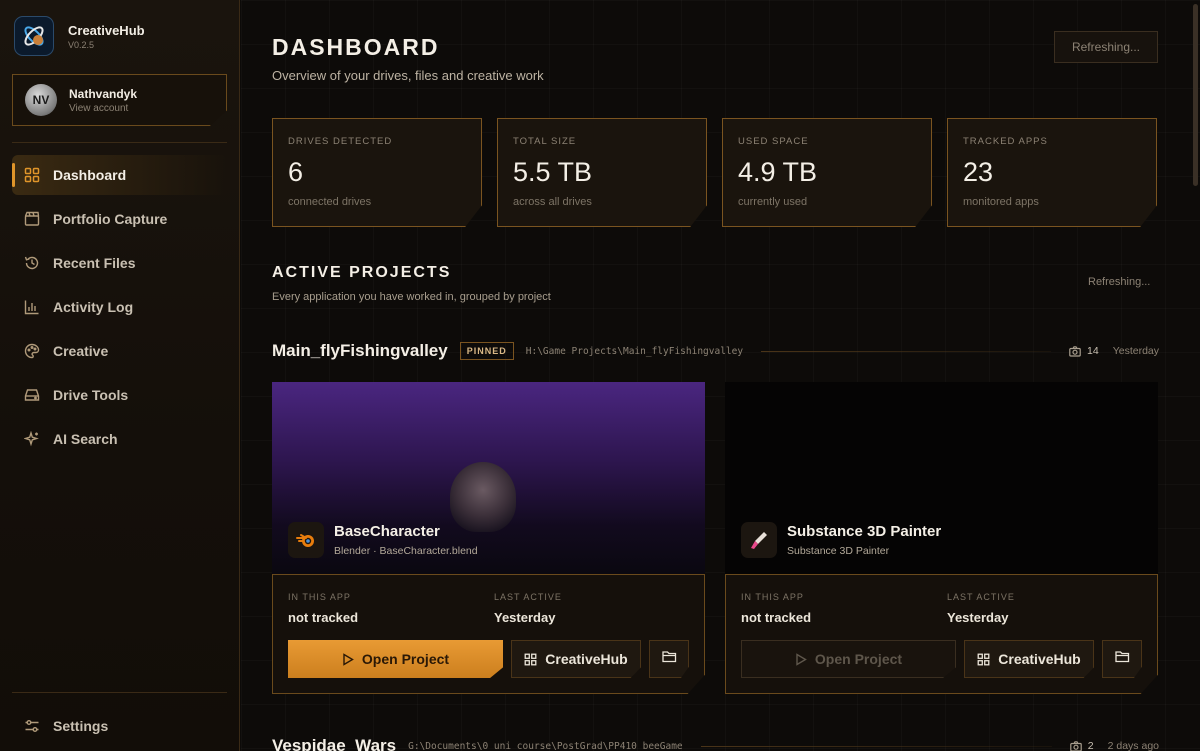 The image size is (1200, 751). What do you see at coordinates (110, 219) in the screenshot?
I see `sidebar-item-label: Portfolio Capture` at bounding box center [110, 219].